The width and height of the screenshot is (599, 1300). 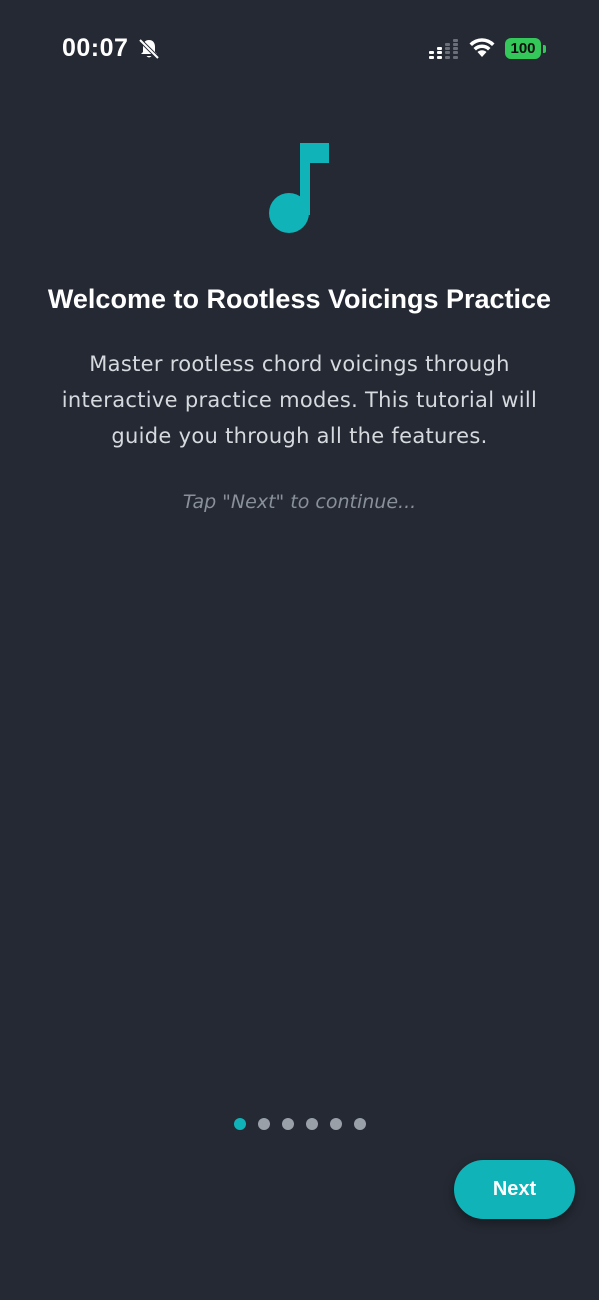 What do you see at coordinates (523, 48) in the screenshot?
I see `battery-icon: 100` at bounding box center [523, 48].